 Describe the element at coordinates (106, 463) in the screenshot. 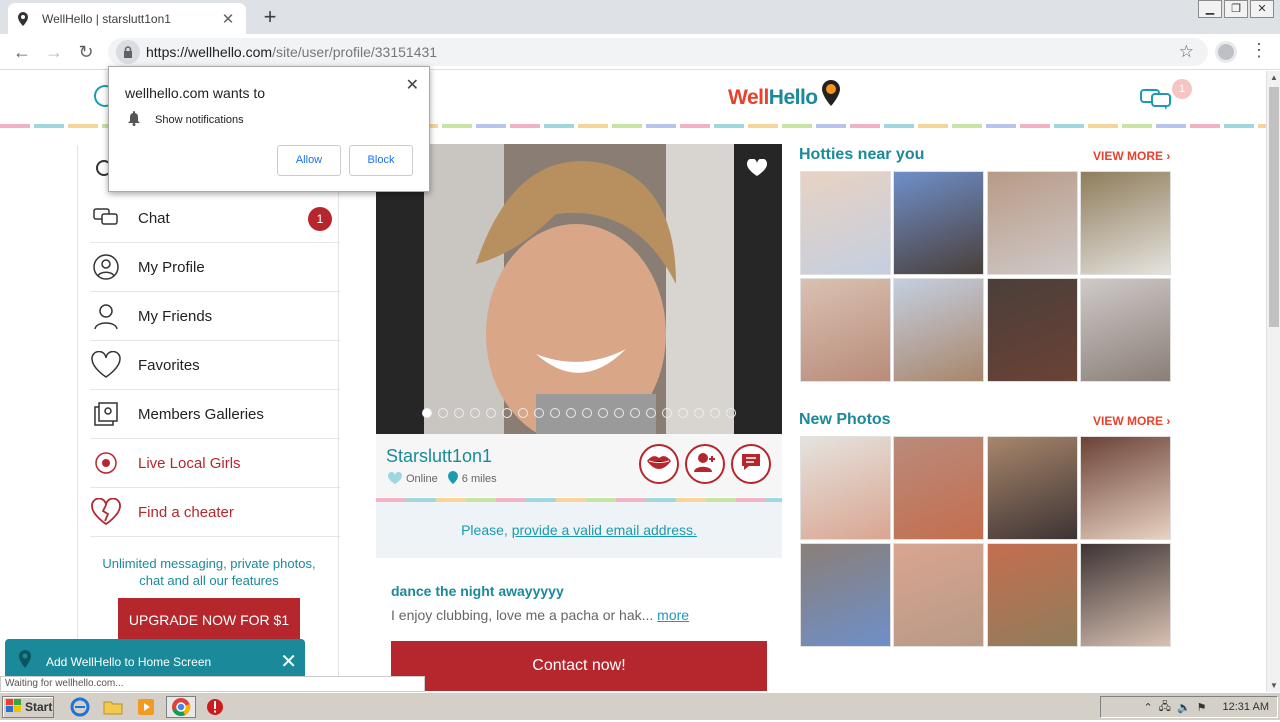

I see `webcam-icon` at that location.